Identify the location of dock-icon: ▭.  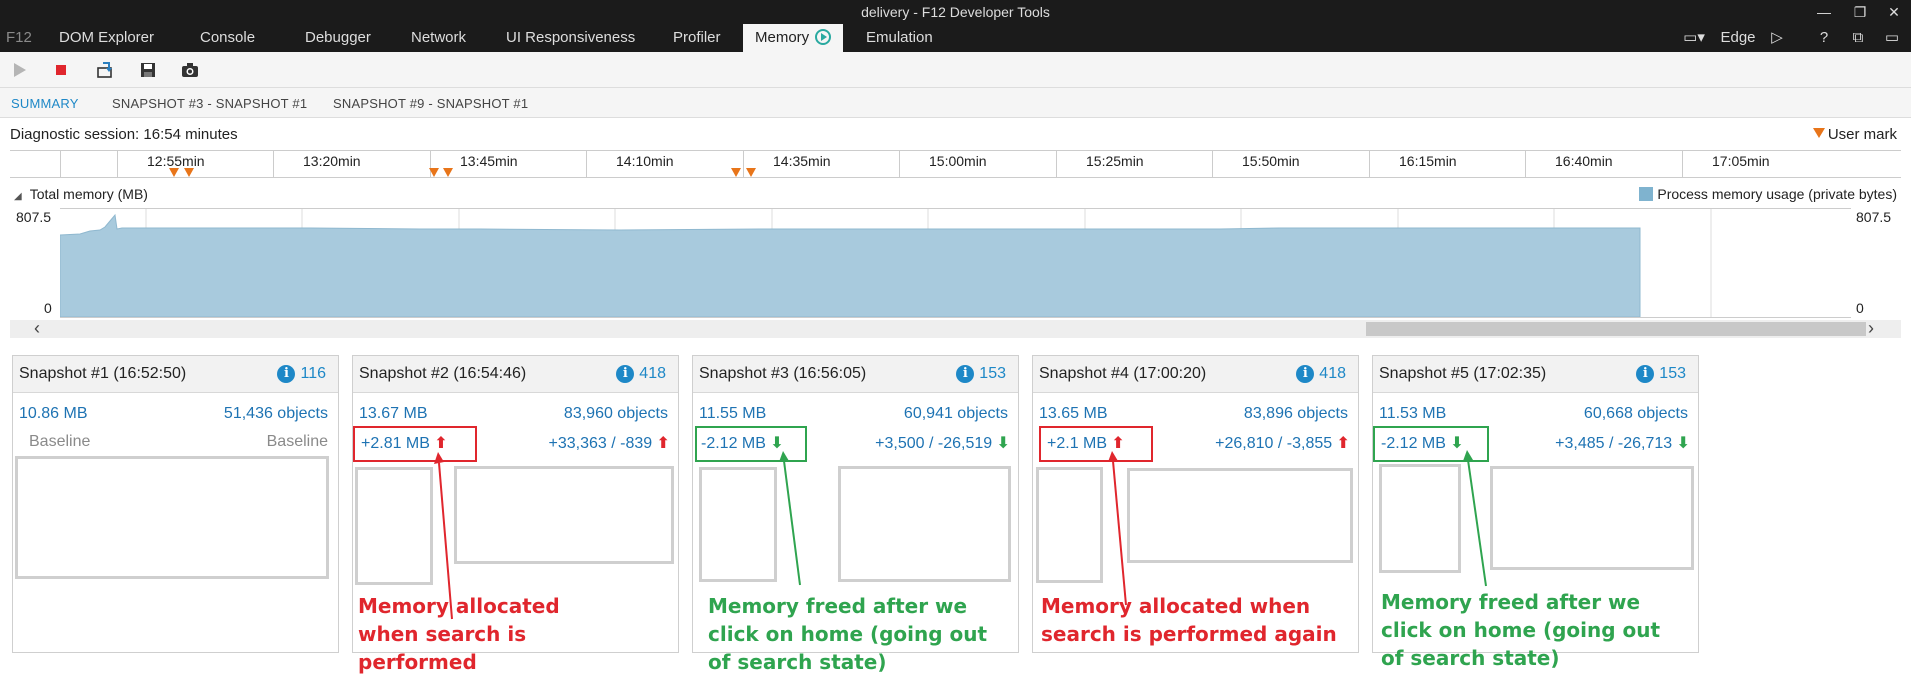
(1892, 38).